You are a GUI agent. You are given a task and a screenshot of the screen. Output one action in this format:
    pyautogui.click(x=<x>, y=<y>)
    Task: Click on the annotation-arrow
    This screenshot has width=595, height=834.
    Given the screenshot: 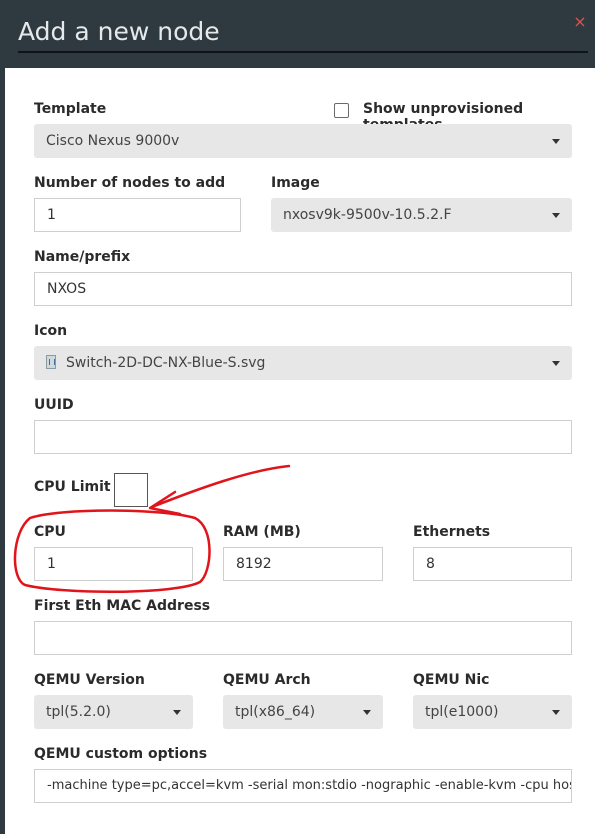 What is the action you would take?
    pyautogui.click(x=220, y=486)
    